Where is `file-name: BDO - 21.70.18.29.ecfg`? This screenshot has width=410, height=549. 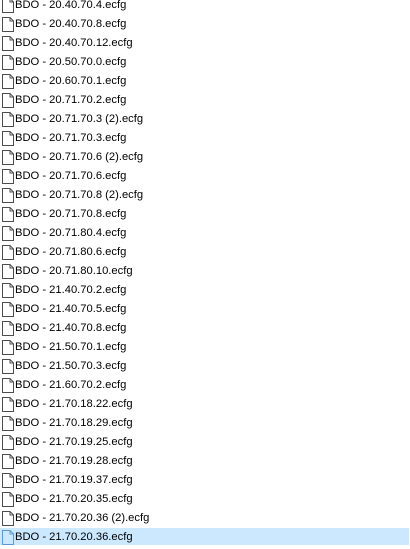
file-name: BDO - 21.70.18.29.ecfg is located at coordinates (74, 423).